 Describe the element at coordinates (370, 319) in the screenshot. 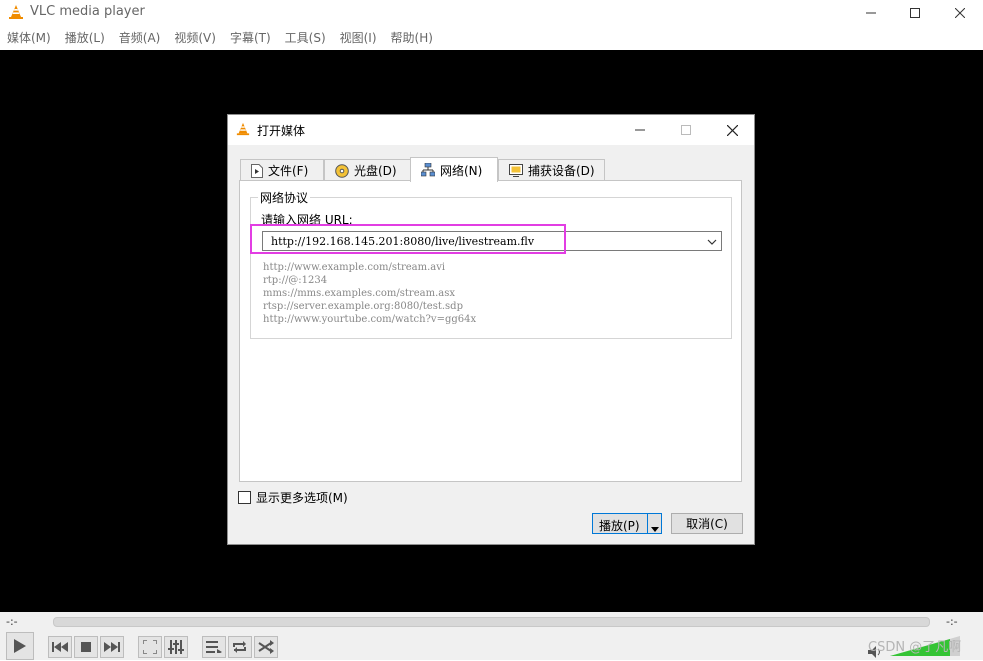

I see `example-url: http://www.yourtube.com/watch?v=gg64x` at that location.